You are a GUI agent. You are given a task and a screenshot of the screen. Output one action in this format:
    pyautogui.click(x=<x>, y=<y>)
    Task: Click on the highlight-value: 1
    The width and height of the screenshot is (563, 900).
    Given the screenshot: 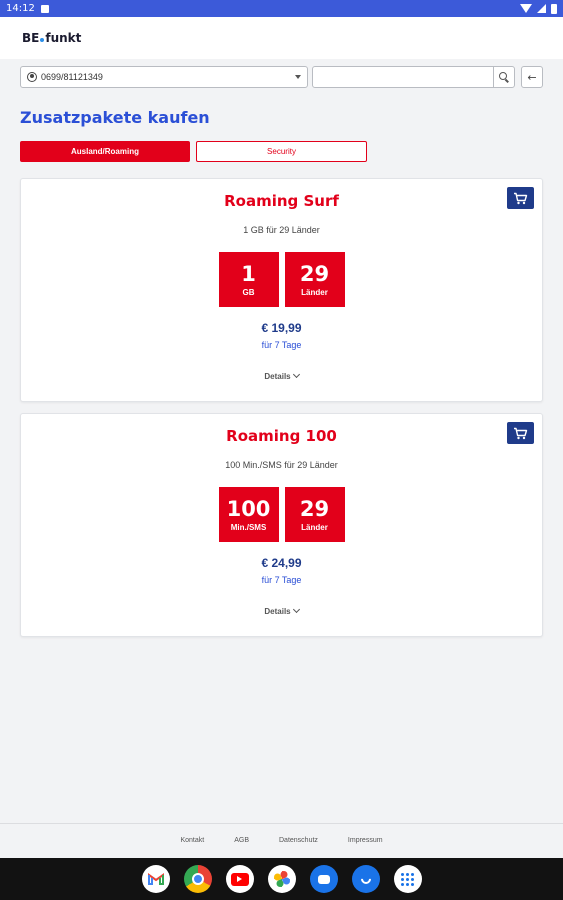 What is the action you would take?
    pyautogui.click(x=248, y=273)
    